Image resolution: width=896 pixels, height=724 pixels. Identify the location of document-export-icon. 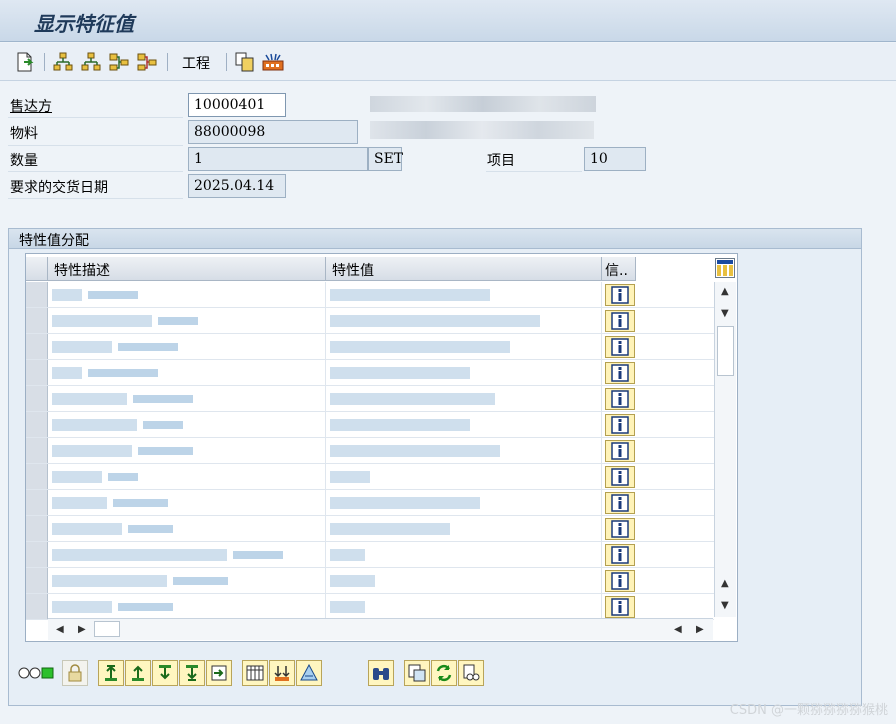
(25, 62).